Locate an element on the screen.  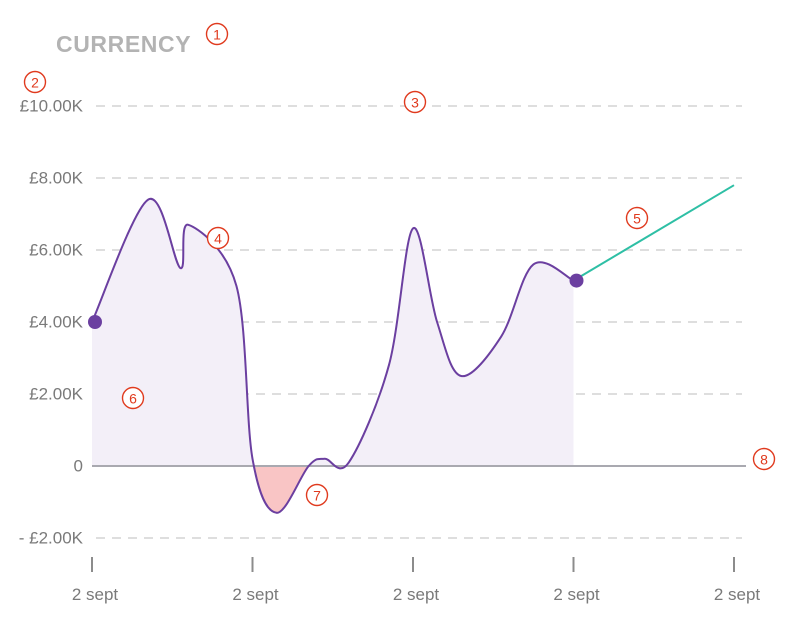
callout-3: 3 is located at coordinates (415, 102).